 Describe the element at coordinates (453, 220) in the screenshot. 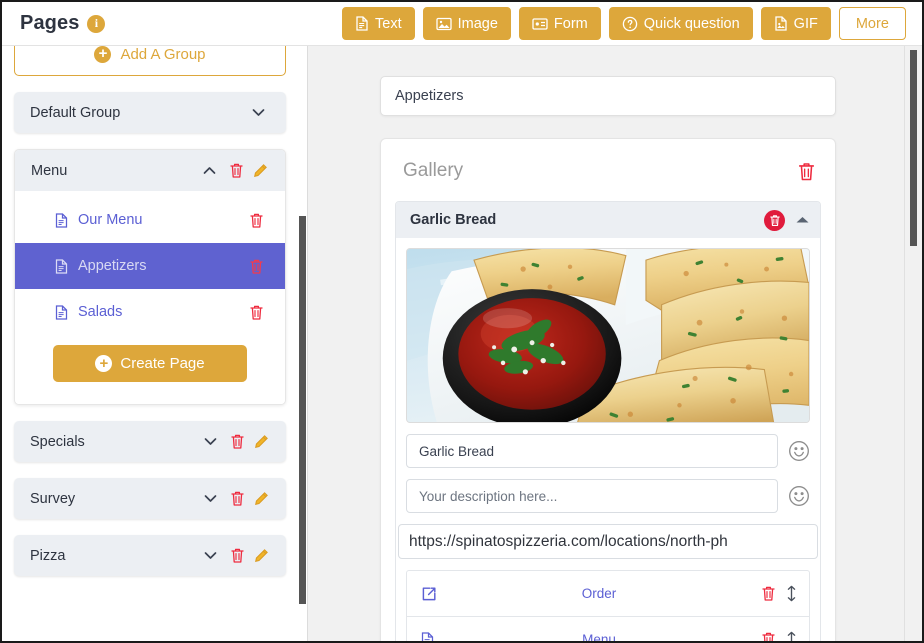

I see `gallery-item-title: Garlic Bread` at that location.